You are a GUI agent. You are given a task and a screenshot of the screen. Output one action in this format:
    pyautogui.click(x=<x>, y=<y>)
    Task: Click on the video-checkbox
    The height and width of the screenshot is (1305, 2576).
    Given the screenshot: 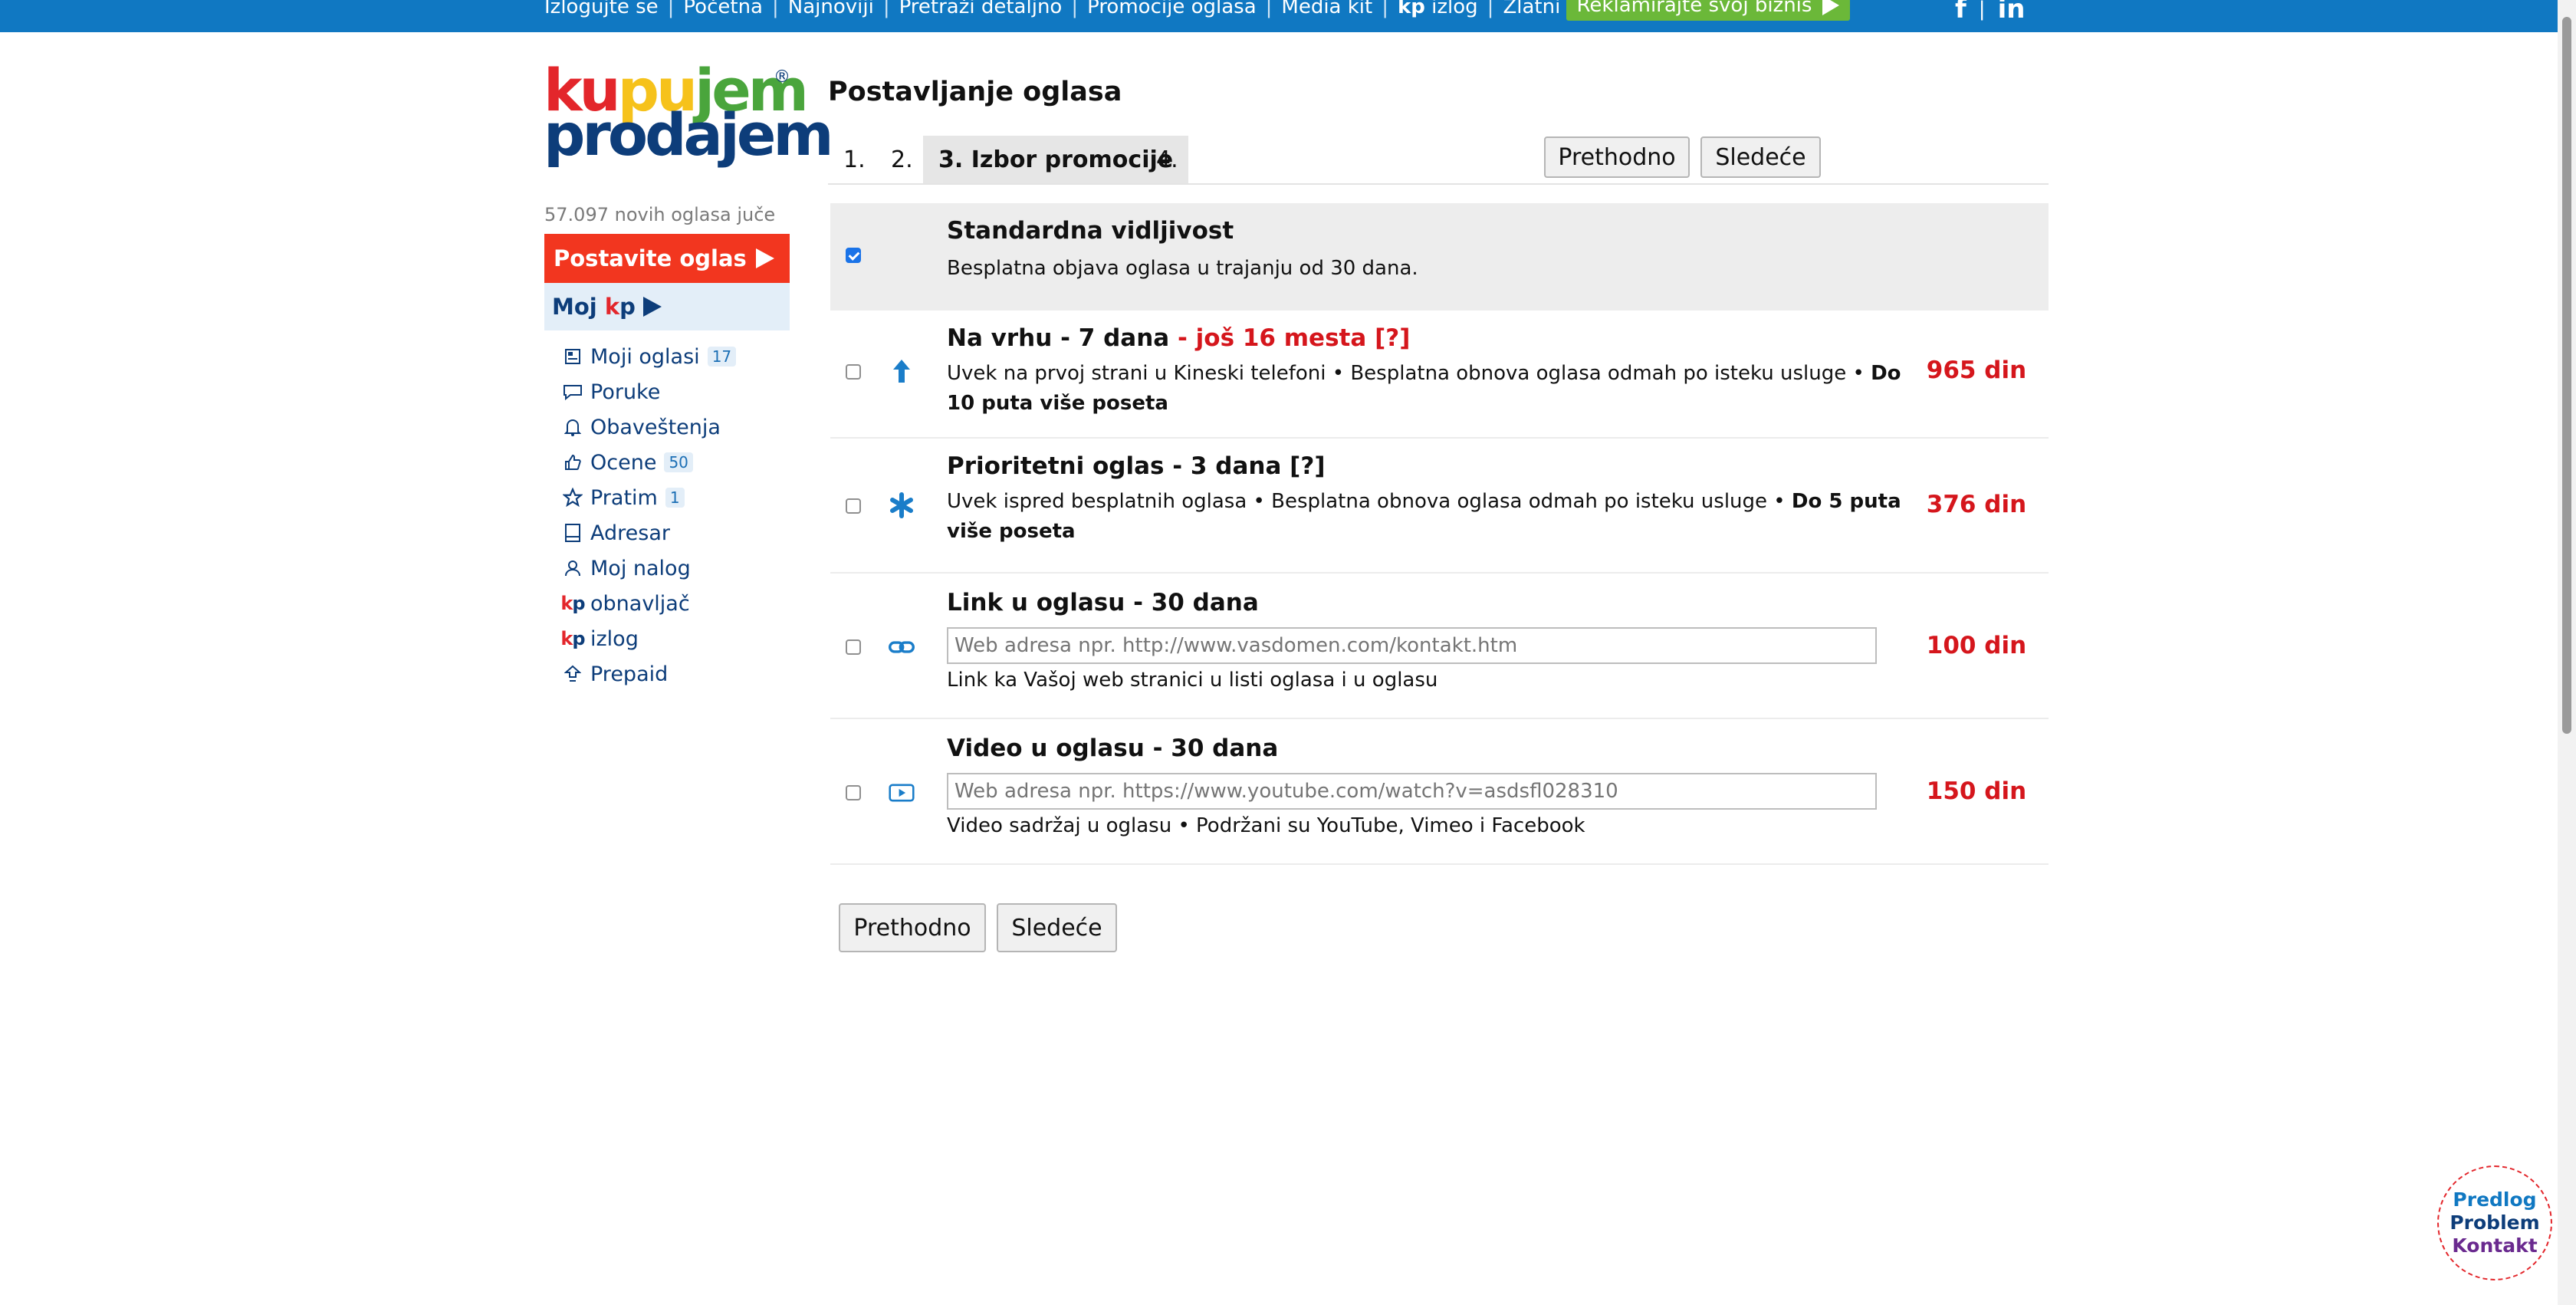 What is the action you would take?
    pyautogui.click(x=854, y=792)
    